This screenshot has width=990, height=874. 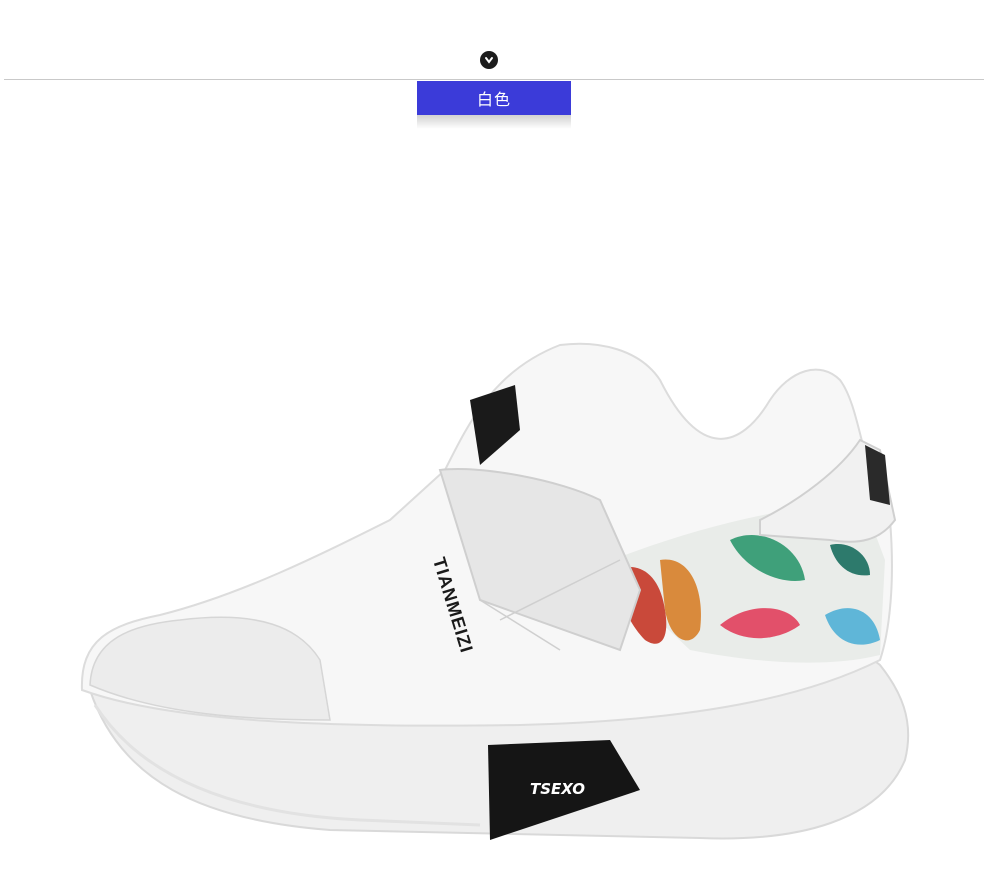 I want to click on chevron-down-icon, so click(x=489, y=60).